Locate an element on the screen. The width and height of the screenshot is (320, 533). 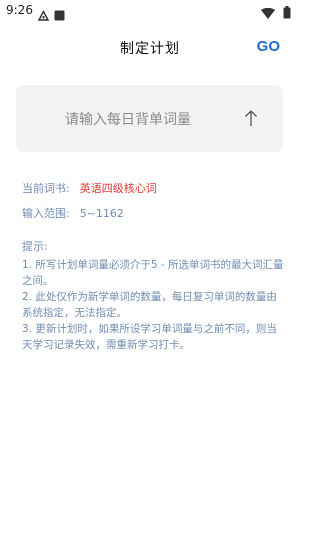
tip-item: 2. 此处仅作为新学单词的数量，每日复习单词的数量由系统指定，无法指定。 is located at coordinates (149, 305).